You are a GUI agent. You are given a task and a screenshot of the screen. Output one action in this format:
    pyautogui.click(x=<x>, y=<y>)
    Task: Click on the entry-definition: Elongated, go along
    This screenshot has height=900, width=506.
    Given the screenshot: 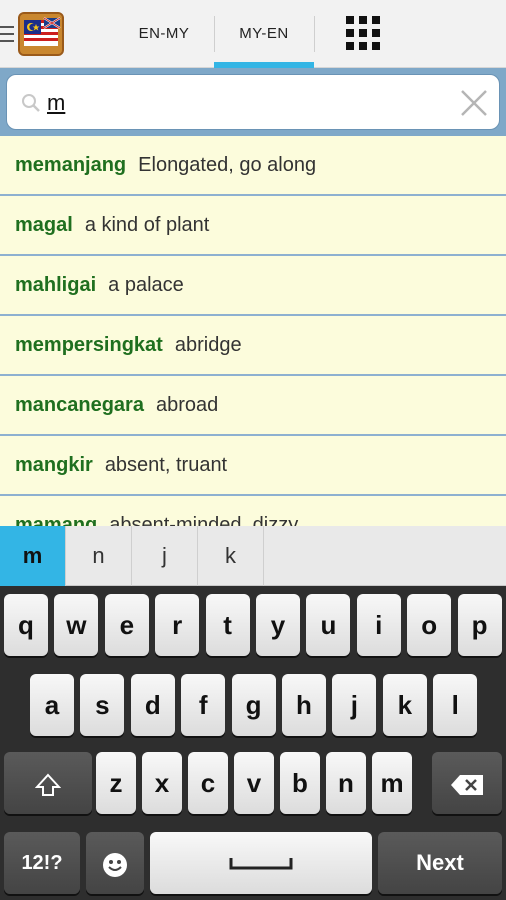 What is the action you would take?
    pyautogui.click(x=227, y=165)
    